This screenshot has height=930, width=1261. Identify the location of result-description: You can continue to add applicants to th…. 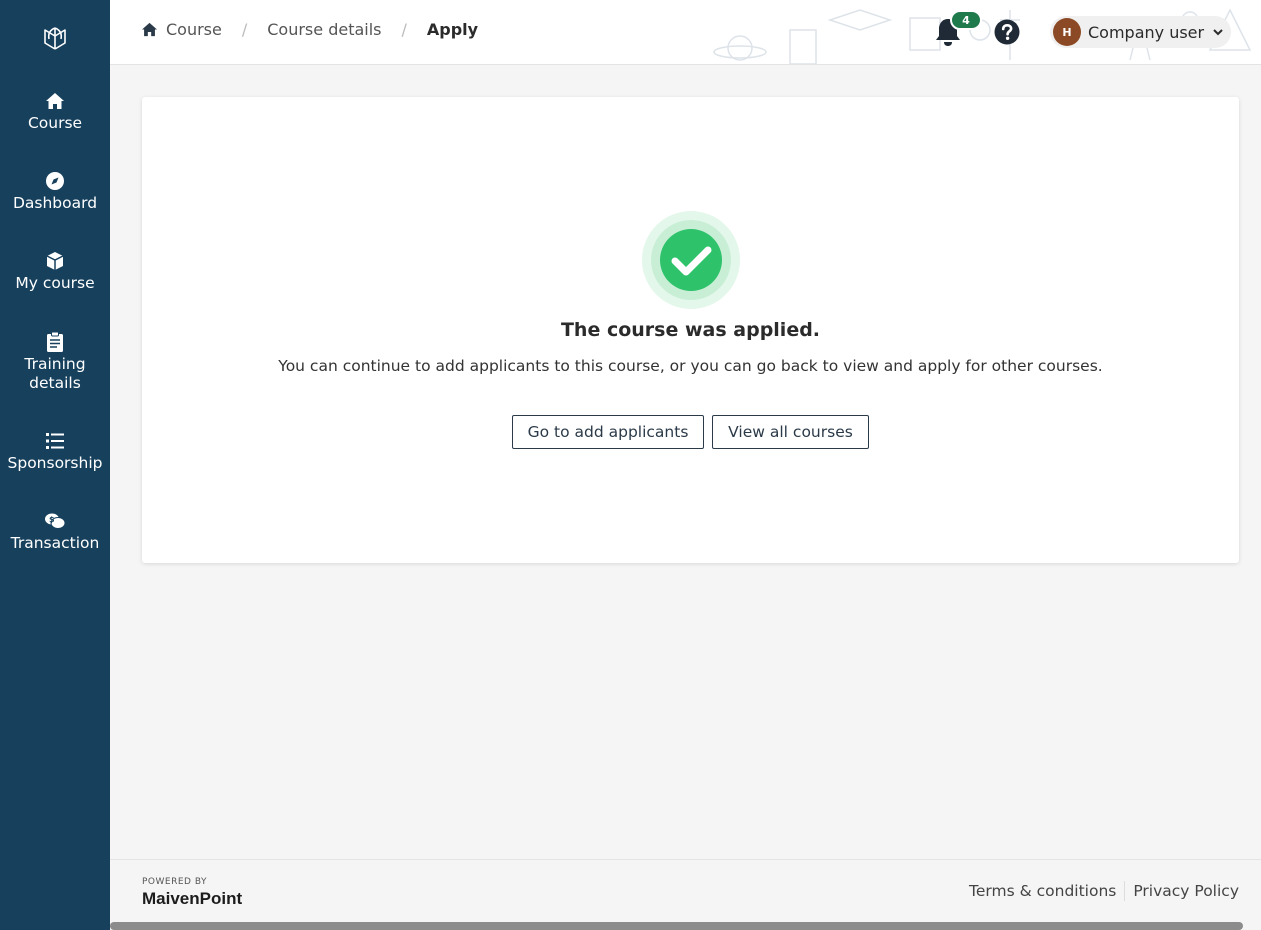
(690, 366).